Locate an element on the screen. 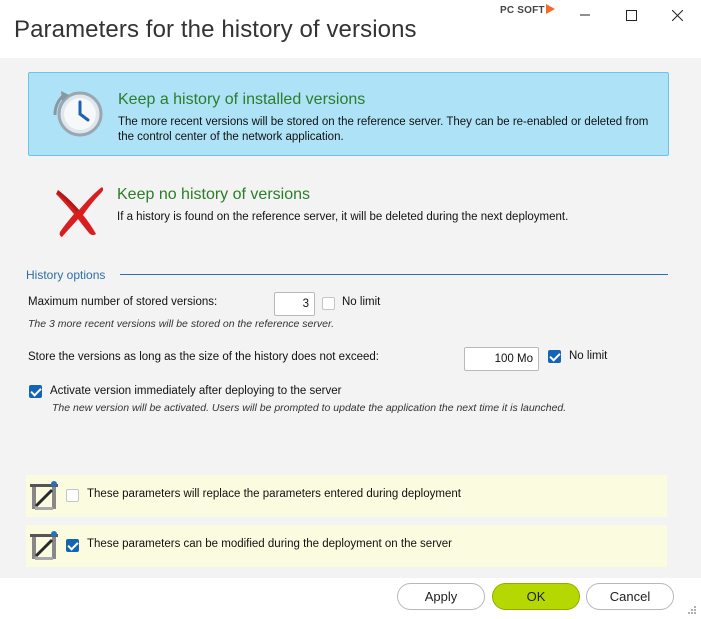  close-button is located at coordinates (677, 15).